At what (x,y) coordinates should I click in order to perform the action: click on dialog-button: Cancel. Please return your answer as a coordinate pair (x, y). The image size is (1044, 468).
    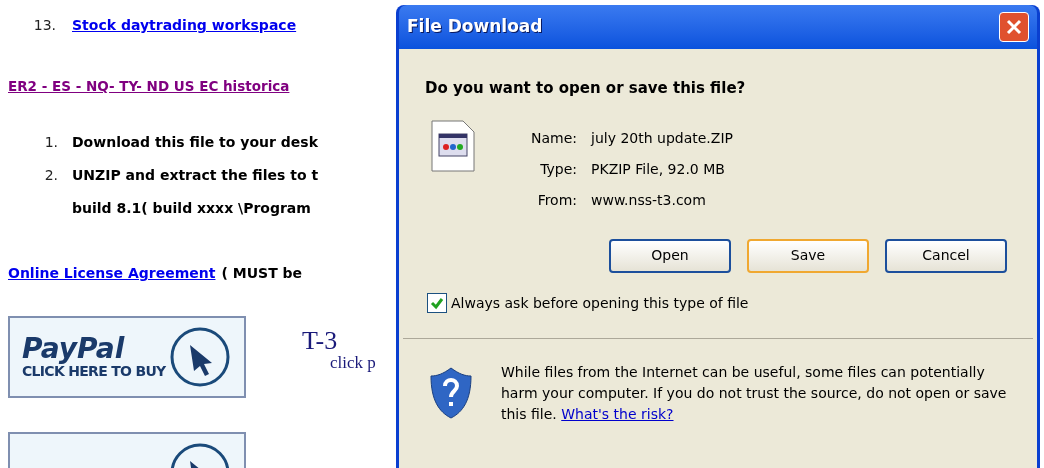
    Looking at the image, I should click on (946, 255).